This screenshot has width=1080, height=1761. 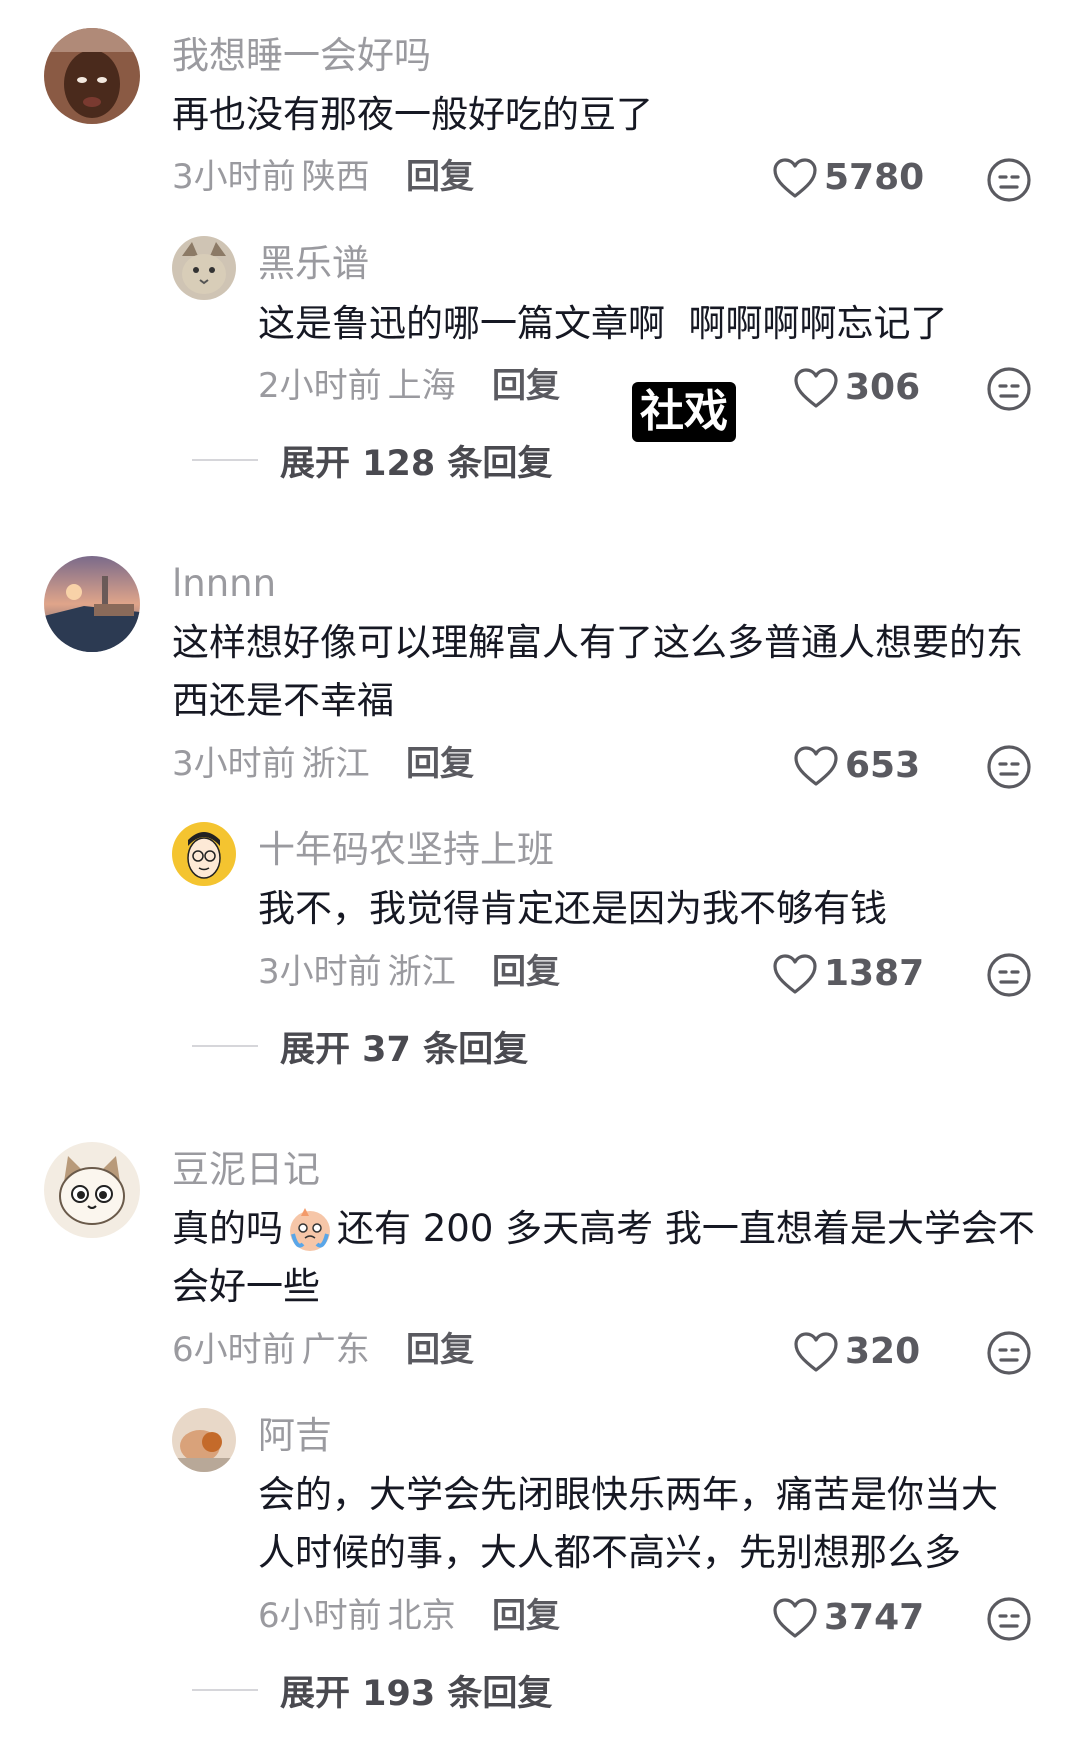 I want to click on overlay-tag: 社戏, so click(x=684, y=412).